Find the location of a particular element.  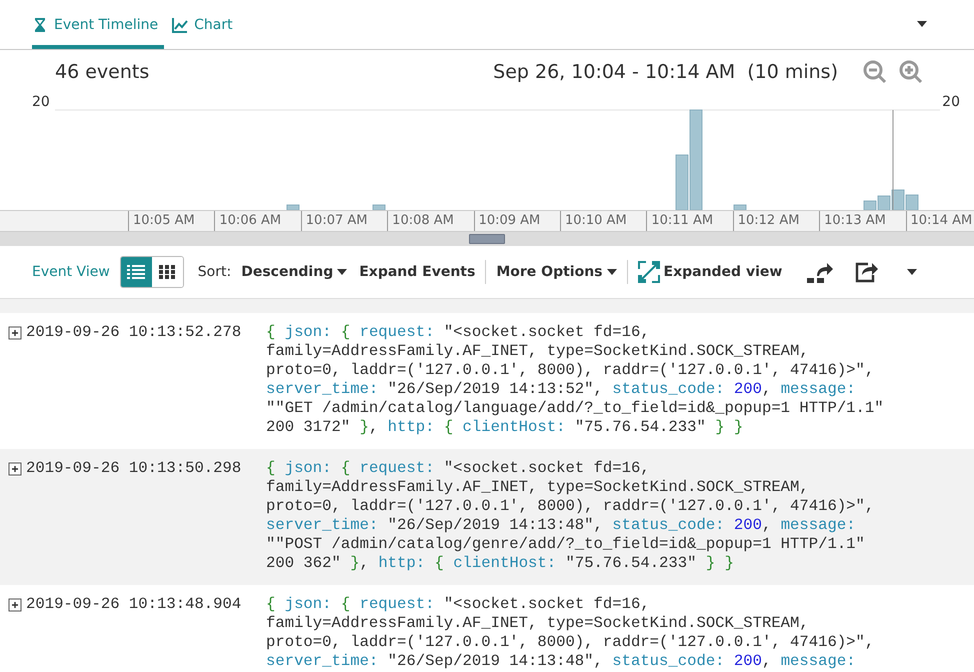

time-tick-label: 10:12 AM is located at coordinates (776, 221).